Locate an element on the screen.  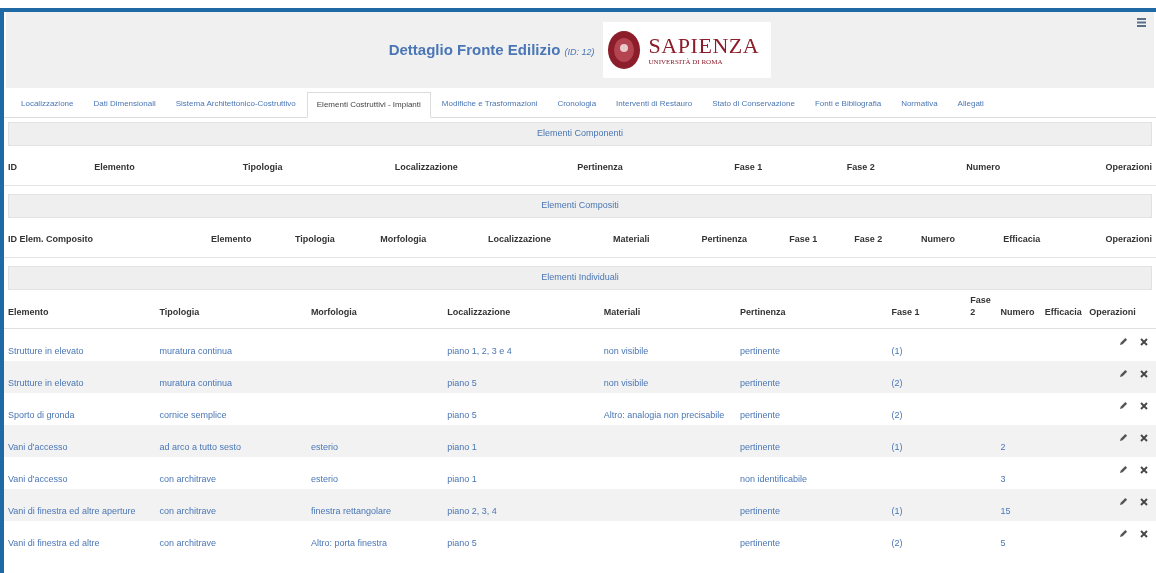
tab: Localizzazione is located at coordinates (47, 104).